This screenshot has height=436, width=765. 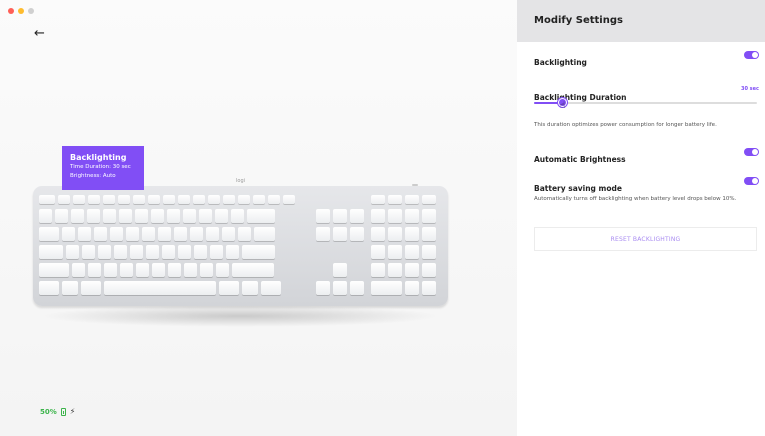 I want to click on window-controls, so click(x=21, y=11).